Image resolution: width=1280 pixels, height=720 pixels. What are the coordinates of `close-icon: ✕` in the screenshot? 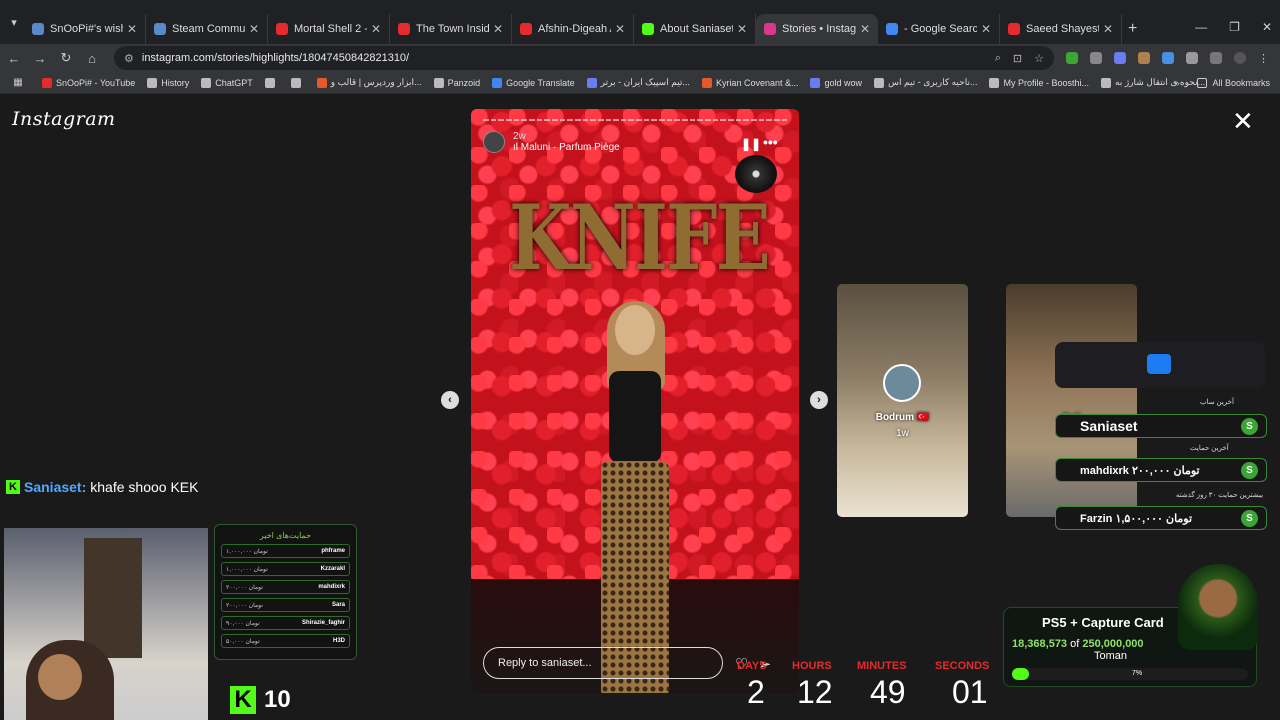 It's located at (1243, 121).